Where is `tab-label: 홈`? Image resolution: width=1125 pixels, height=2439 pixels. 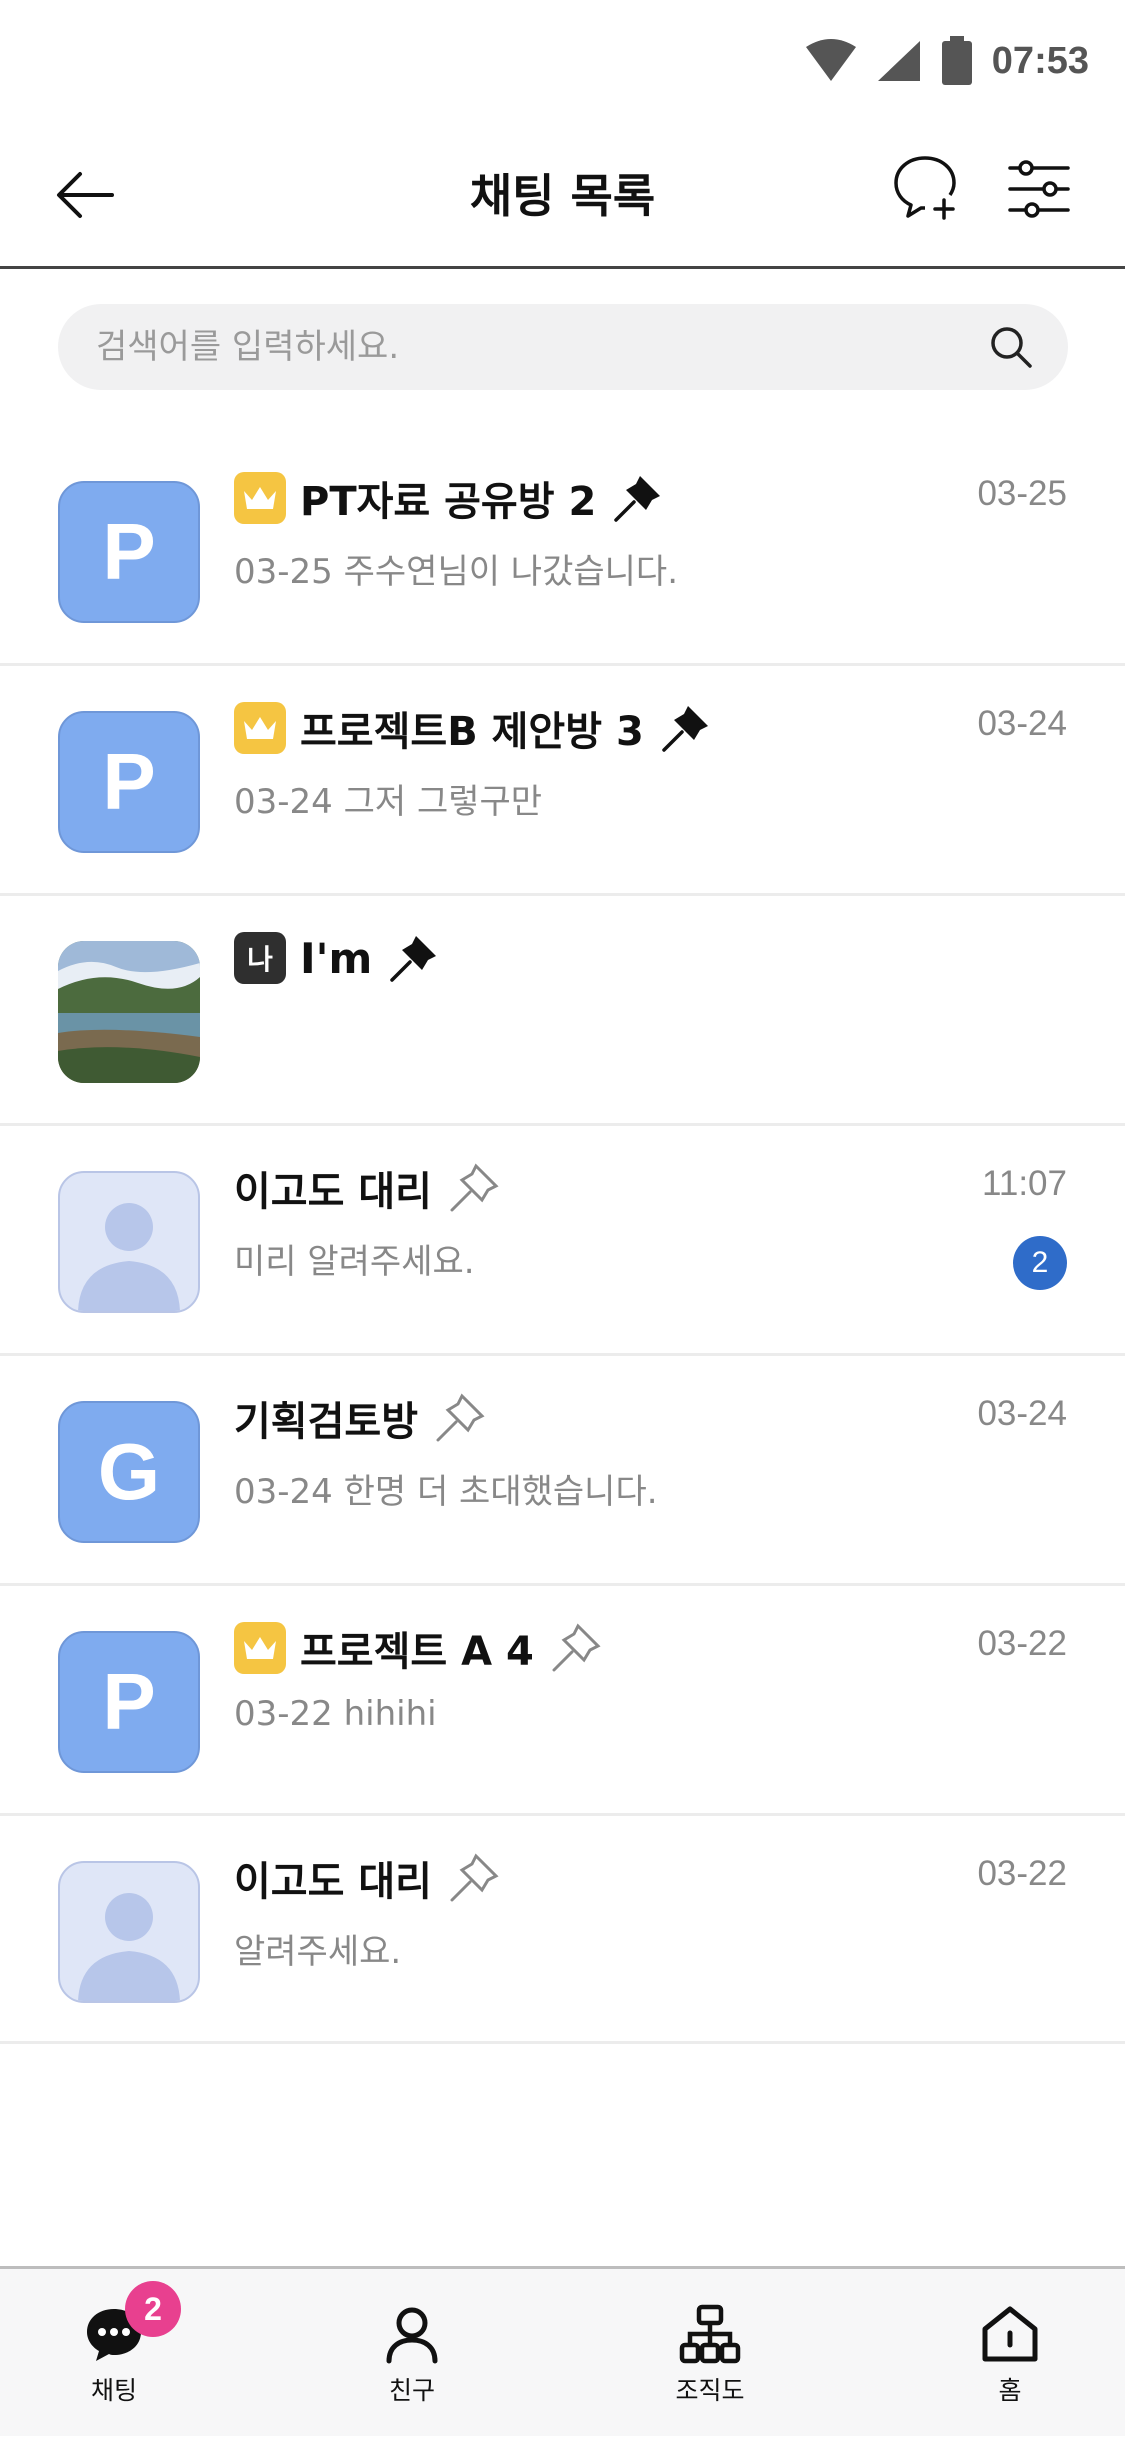 tab-label: 홈 is located at coordinates (1010, 2390).